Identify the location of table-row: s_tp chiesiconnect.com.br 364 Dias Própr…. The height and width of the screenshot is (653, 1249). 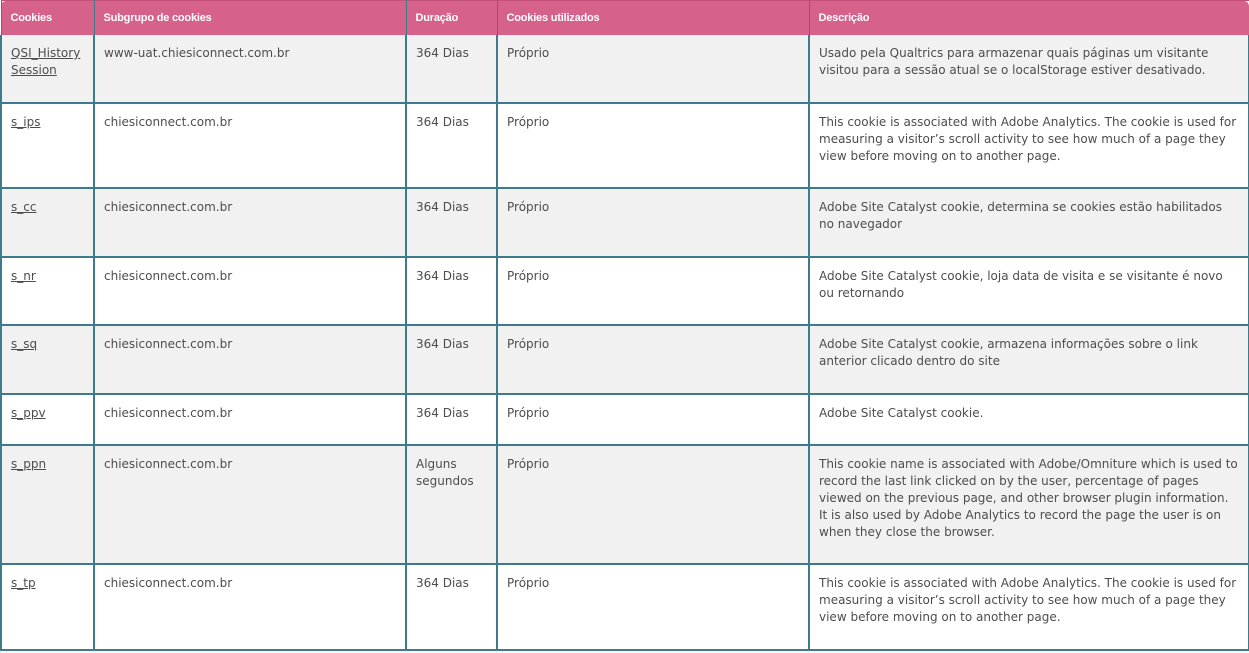
(624, 607).